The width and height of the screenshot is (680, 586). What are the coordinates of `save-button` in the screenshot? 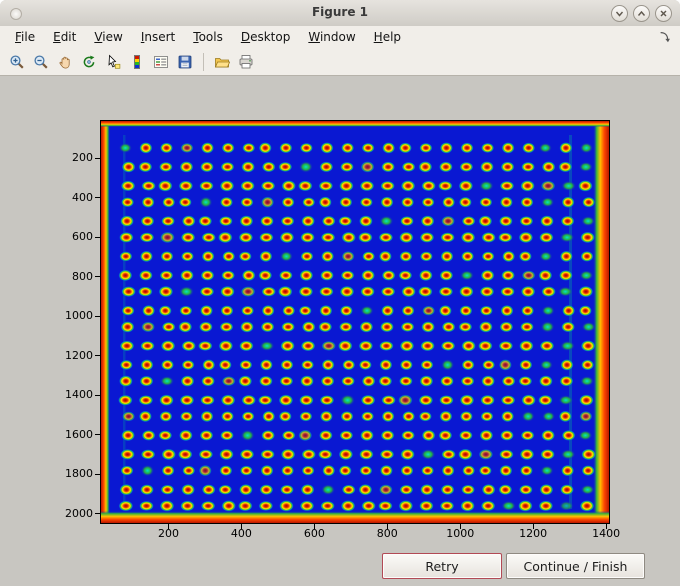 It's located at (185, 62).